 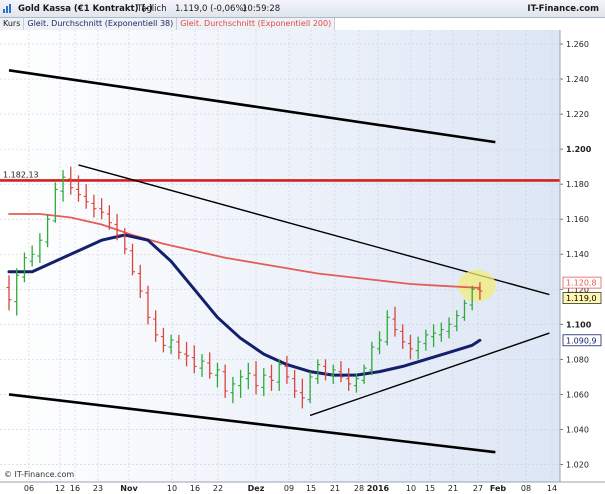 I want to click on legend-item-ema38: Gleit. Durchschnitt (Exponentiell 38), so click(x=101, y=24).